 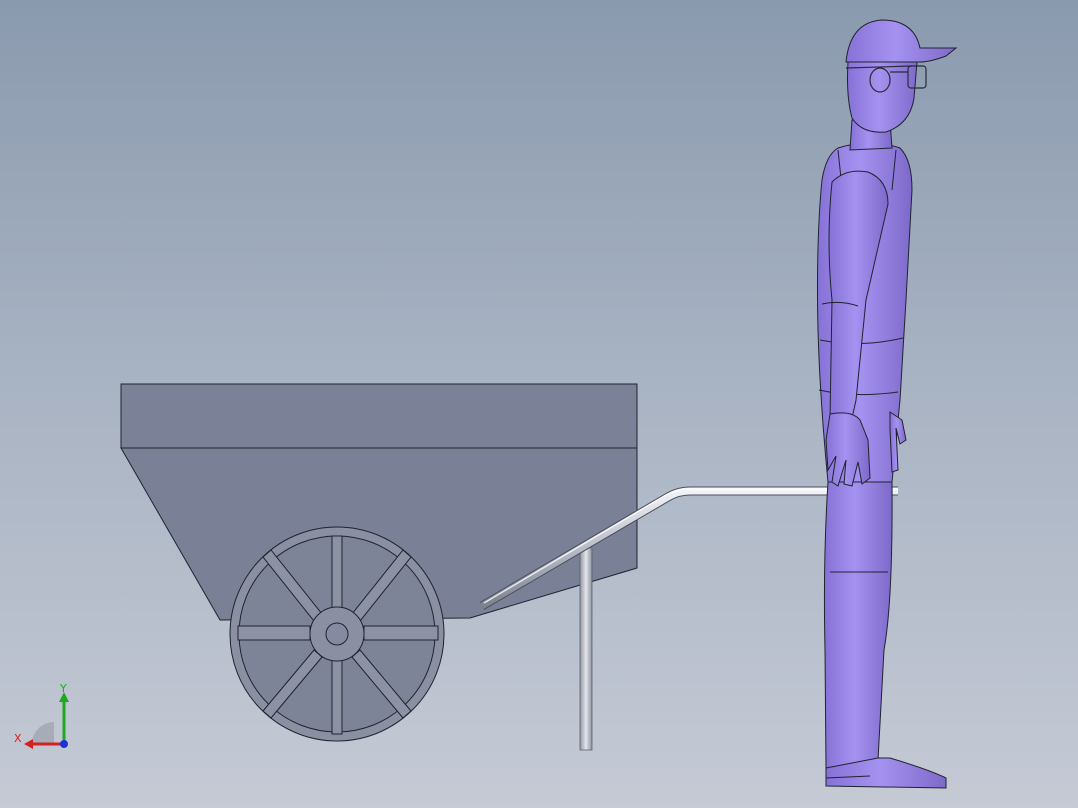 What do you see at coordinates (63, 689) in the screenshot?
I see `y-axis-label: Y` at bounding box center [63, 689].